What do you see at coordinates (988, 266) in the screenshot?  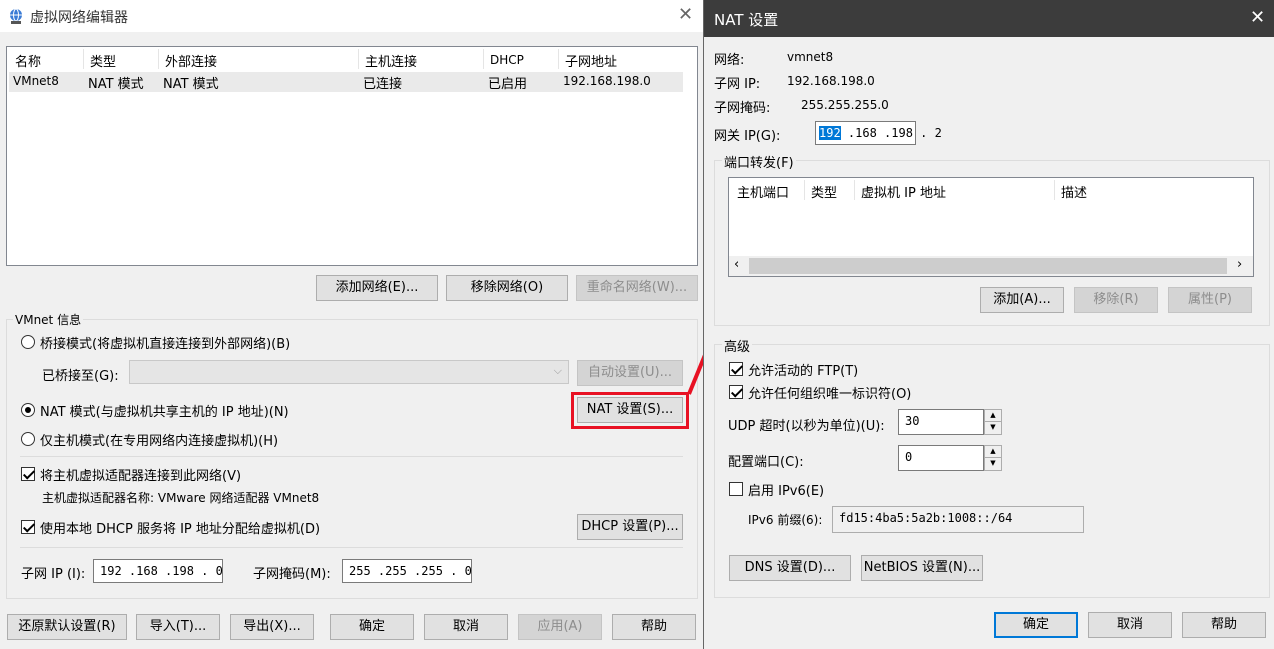 I see `scroll-thumb` at bounding box center [988, 266].